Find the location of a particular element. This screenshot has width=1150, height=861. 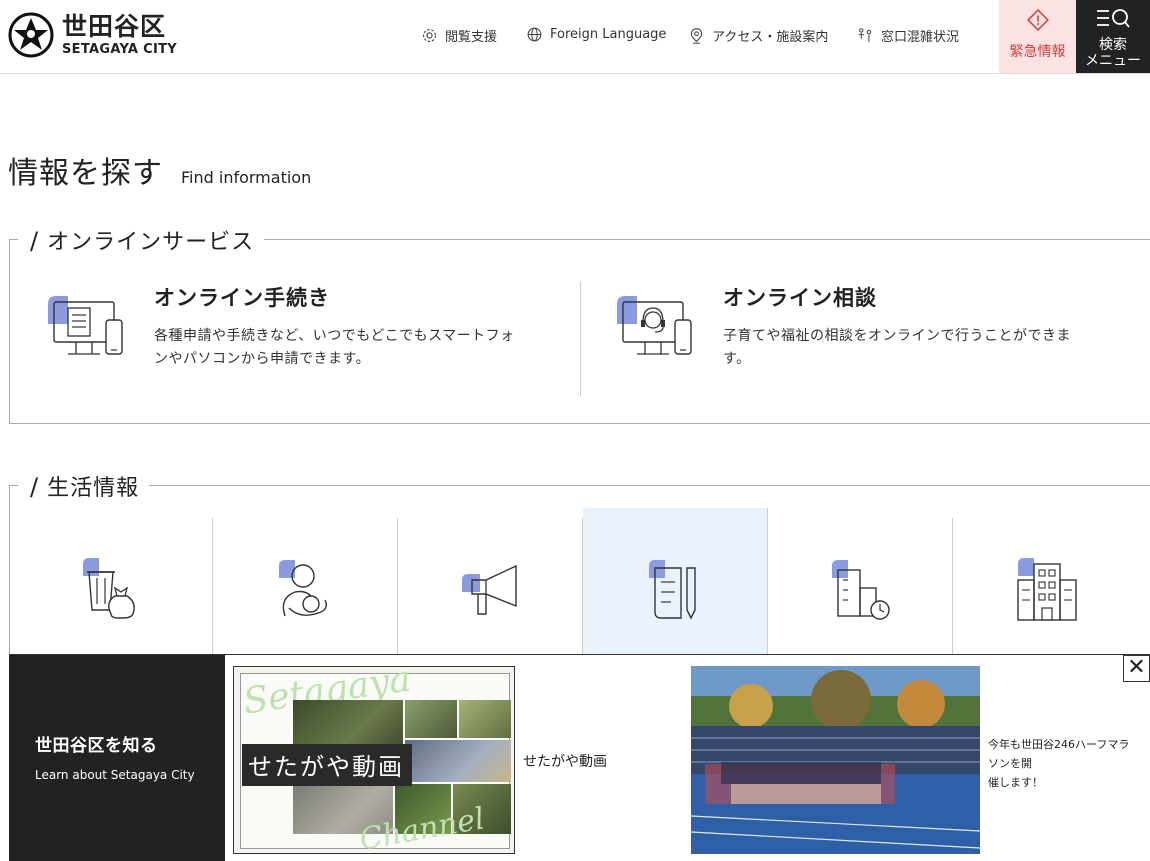

search-menu-label-line2: メニュー is located at coordinates (1113, 61).